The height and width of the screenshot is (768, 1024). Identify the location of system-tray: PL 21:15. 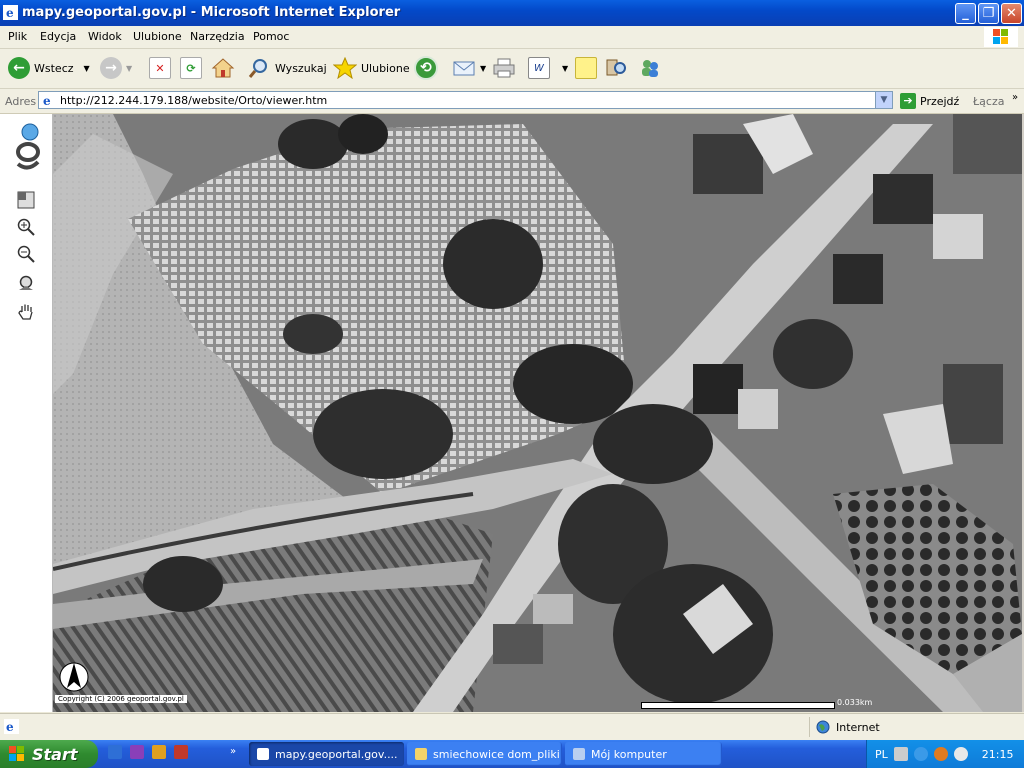
(945, 754).